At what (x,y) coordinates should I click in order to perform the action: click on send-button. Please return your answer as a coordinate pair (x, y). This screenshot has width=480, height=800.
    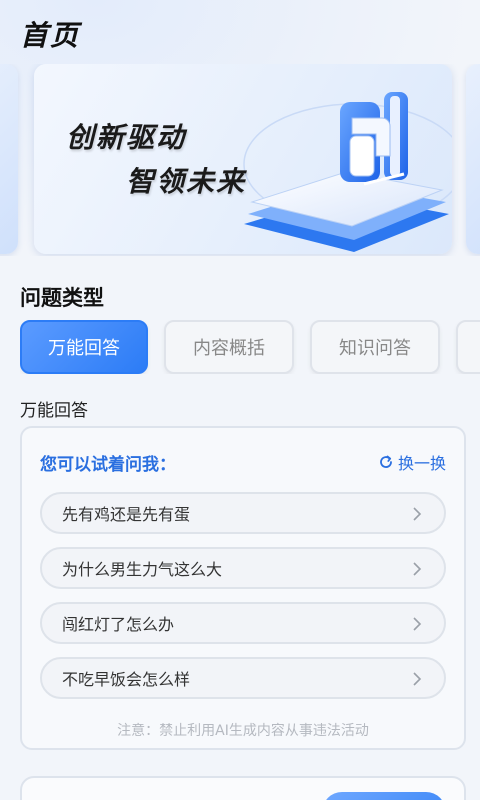
    Looking at the image, I should click on (384, 796).